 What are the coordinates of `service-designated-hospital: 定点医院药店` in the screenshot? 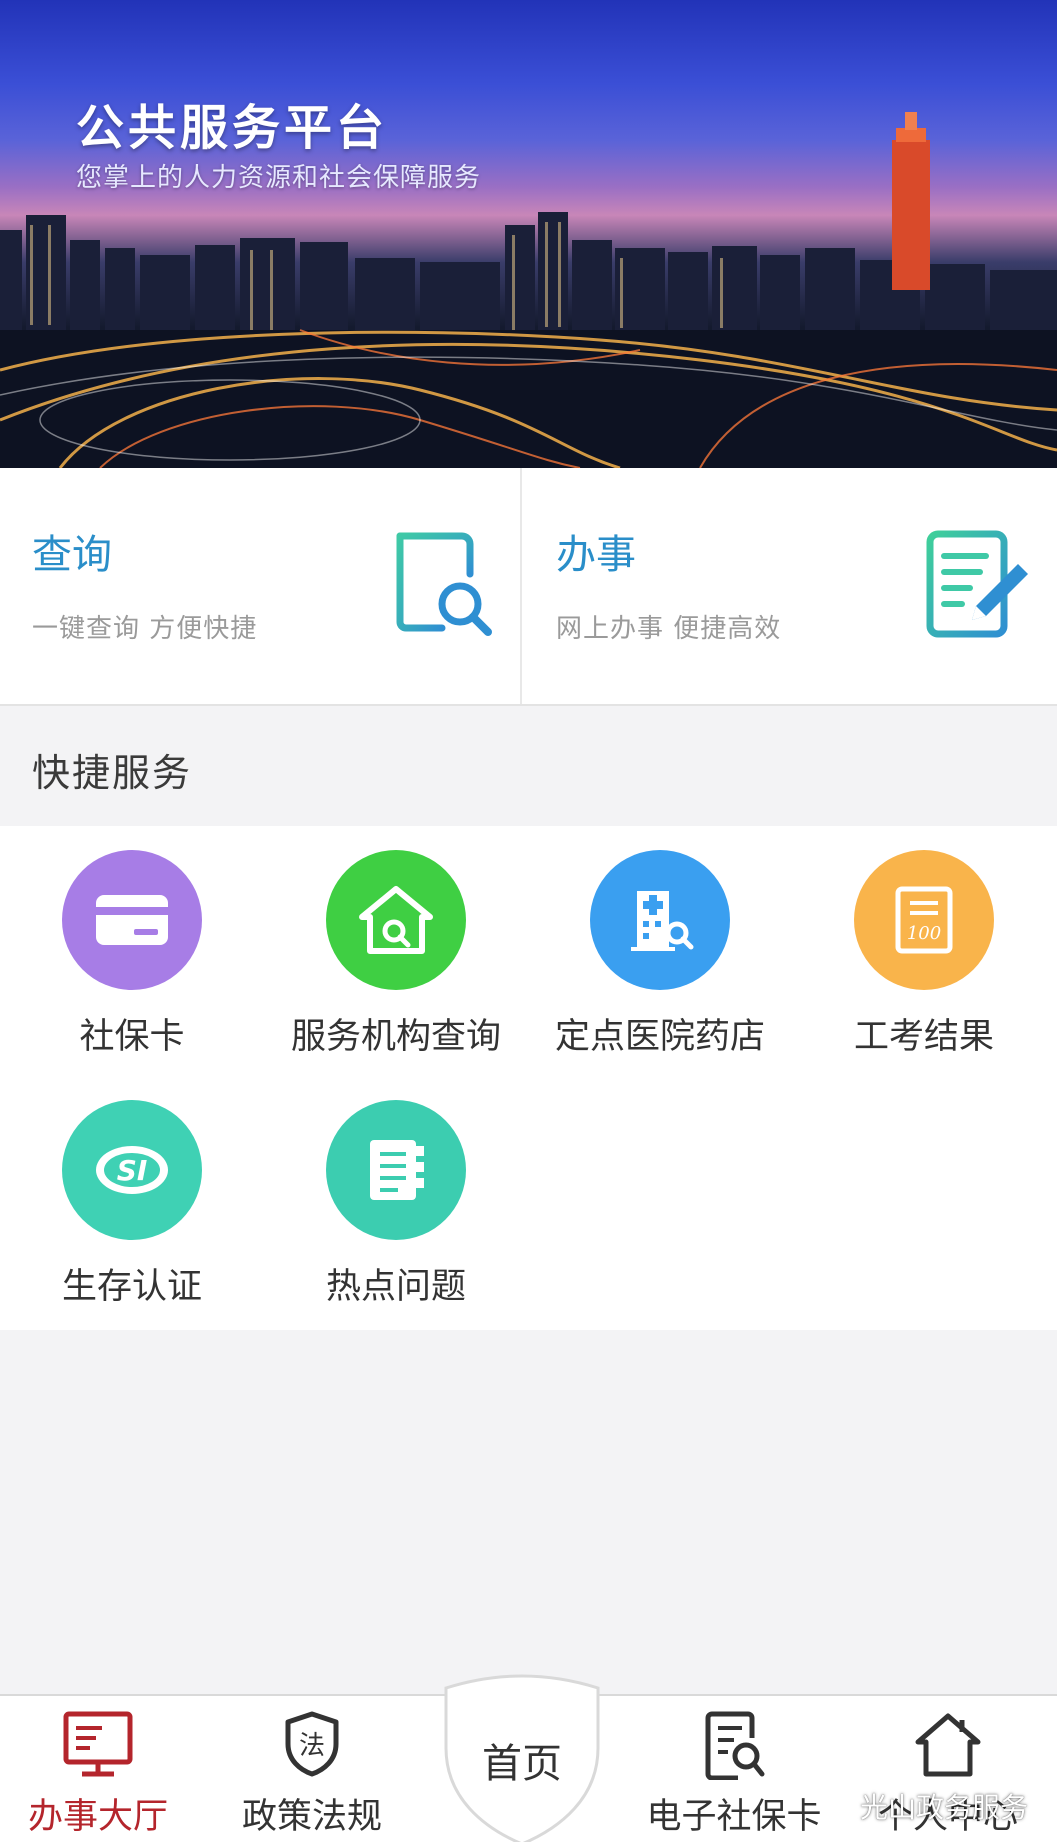 It's located at (660, 941).